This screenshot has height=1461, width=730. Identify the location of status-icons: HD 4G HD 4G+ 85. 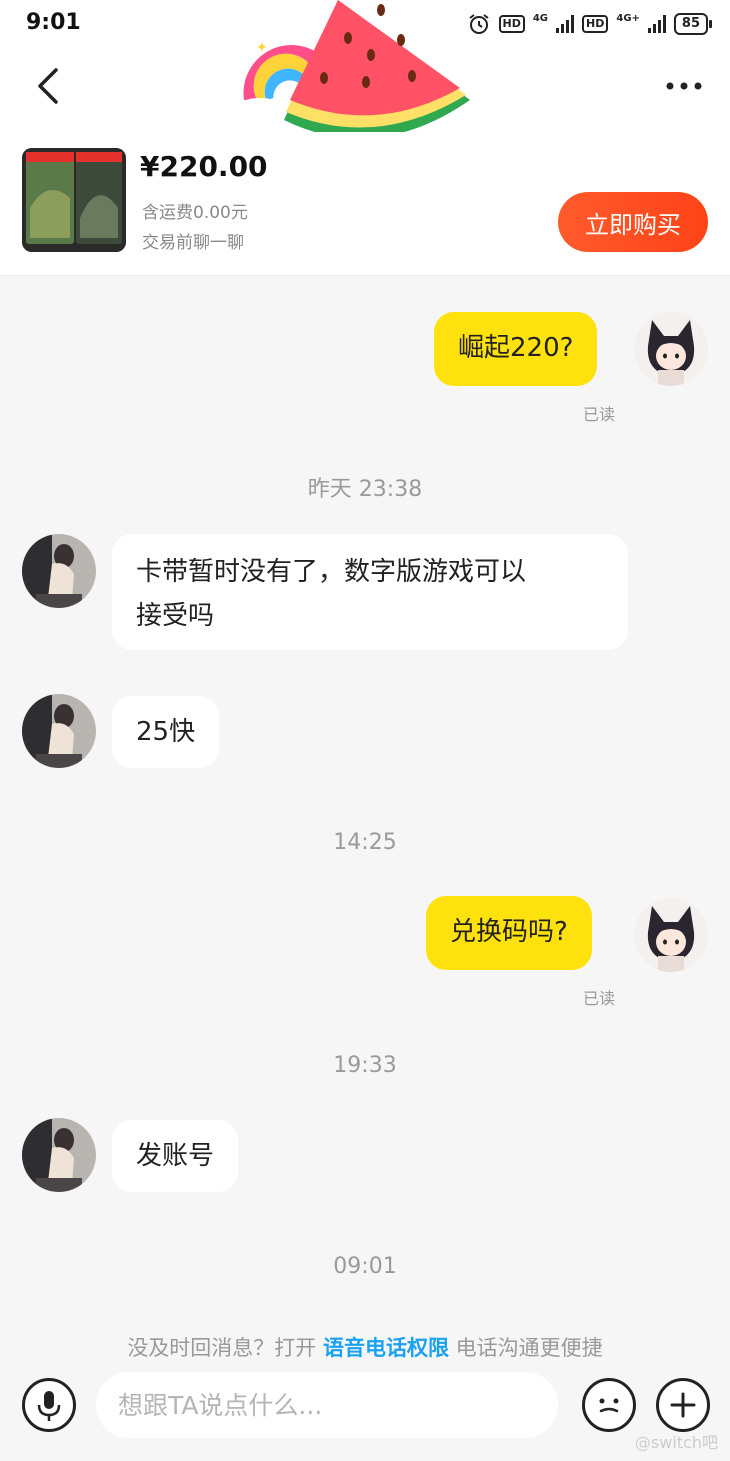
(590, 24).